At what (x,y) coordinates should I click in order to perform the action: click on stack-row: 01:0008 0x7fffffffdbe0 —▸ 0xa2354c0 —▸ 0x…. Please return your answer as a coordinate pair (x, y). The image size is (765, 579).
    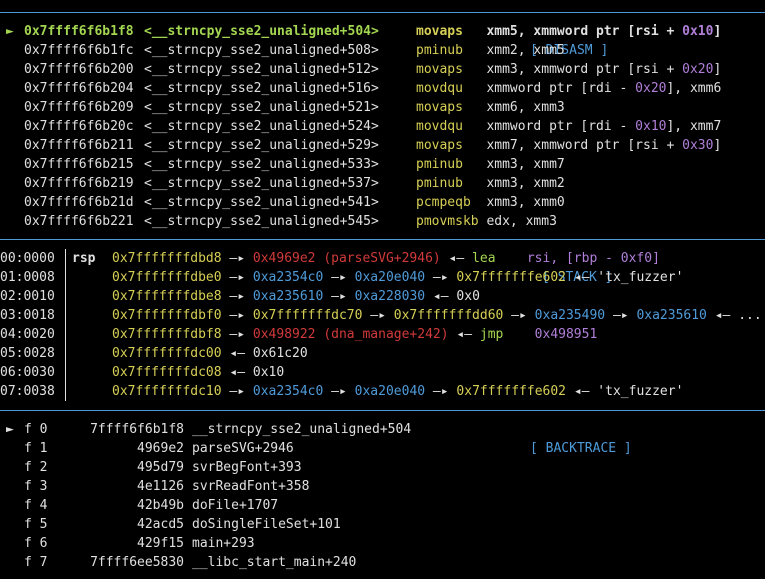
    Looking at the image, I should click on (382, 277).